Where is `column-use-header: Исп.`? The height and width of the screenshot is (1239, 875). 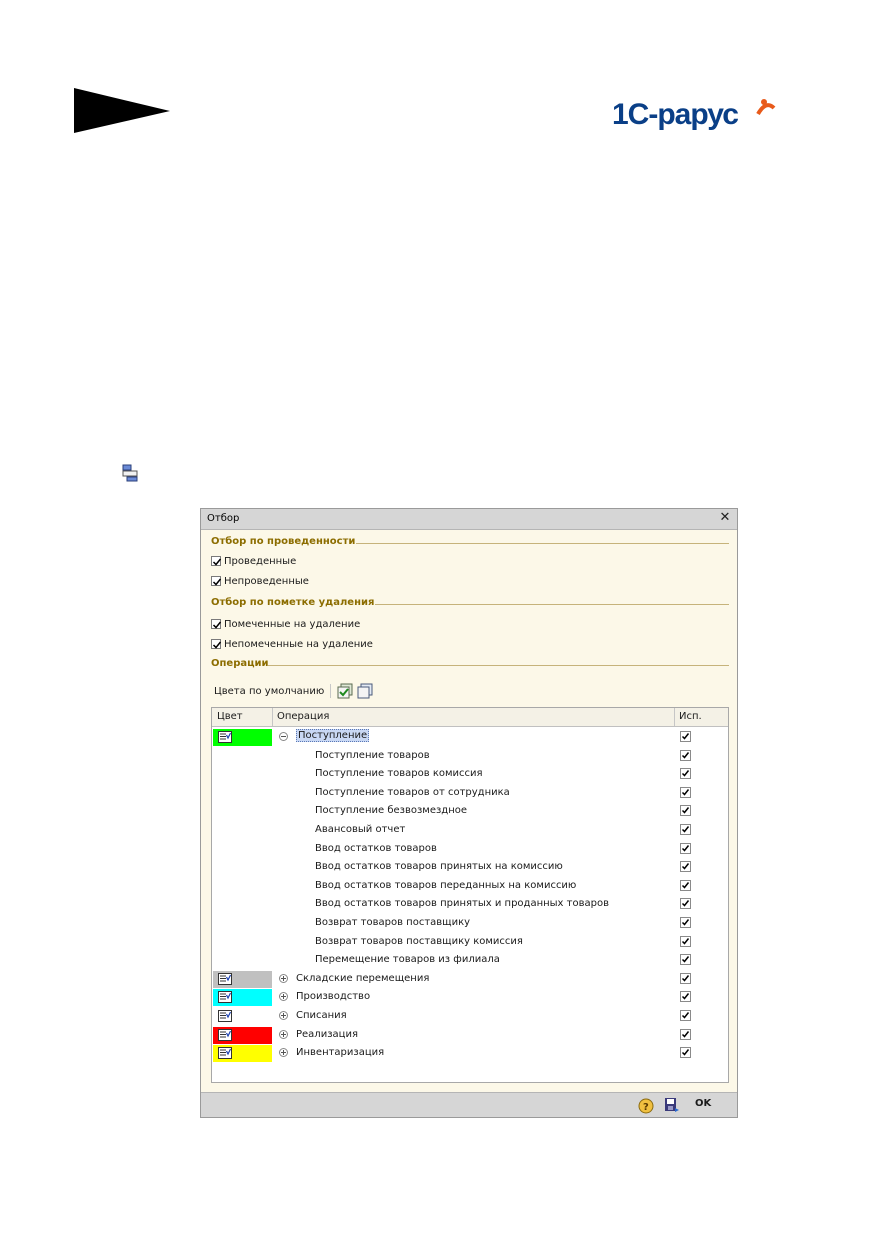 column-use-header: Исп. is located at coordinates (690, 716).